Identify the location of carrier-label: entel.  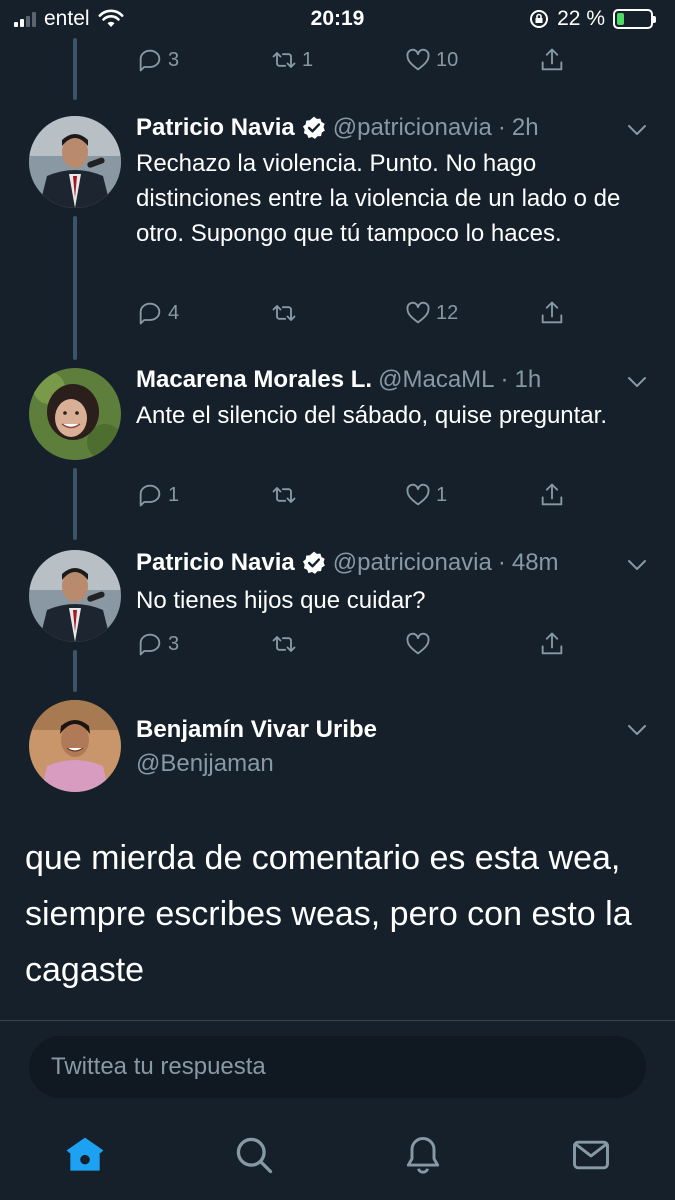
(67, 18).